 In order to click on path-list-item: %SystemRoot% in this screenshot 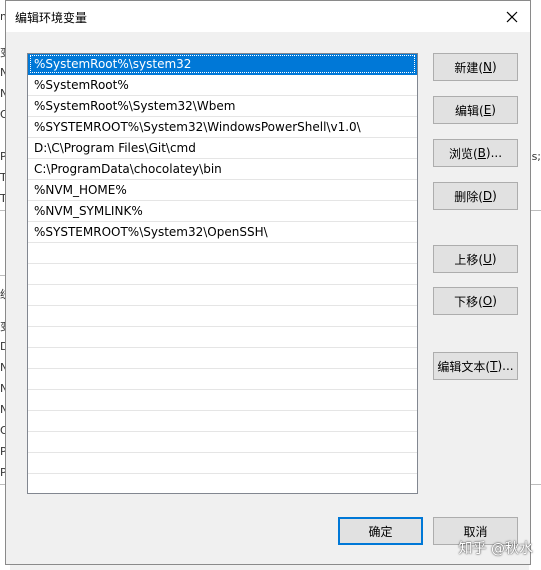, I will do `click(222, 85)`.